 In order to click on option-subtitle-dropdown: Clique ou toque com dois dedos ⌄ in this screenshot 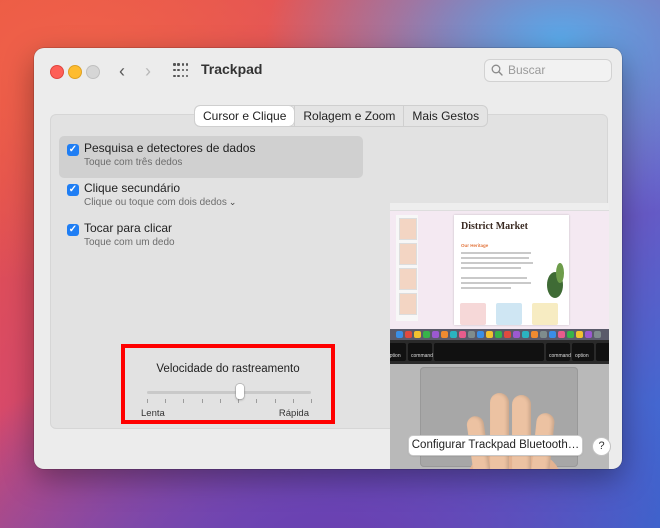, I will do `click(160, 202)`.